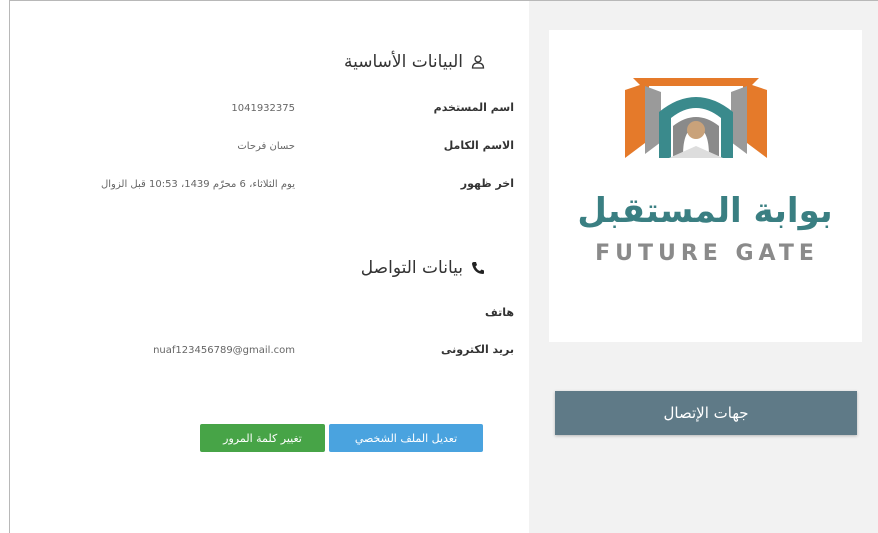 The height and width of the screenshot is (533, 878). I want to click on contact-info-title-text: بيانات التواصل, so click(411, 268).